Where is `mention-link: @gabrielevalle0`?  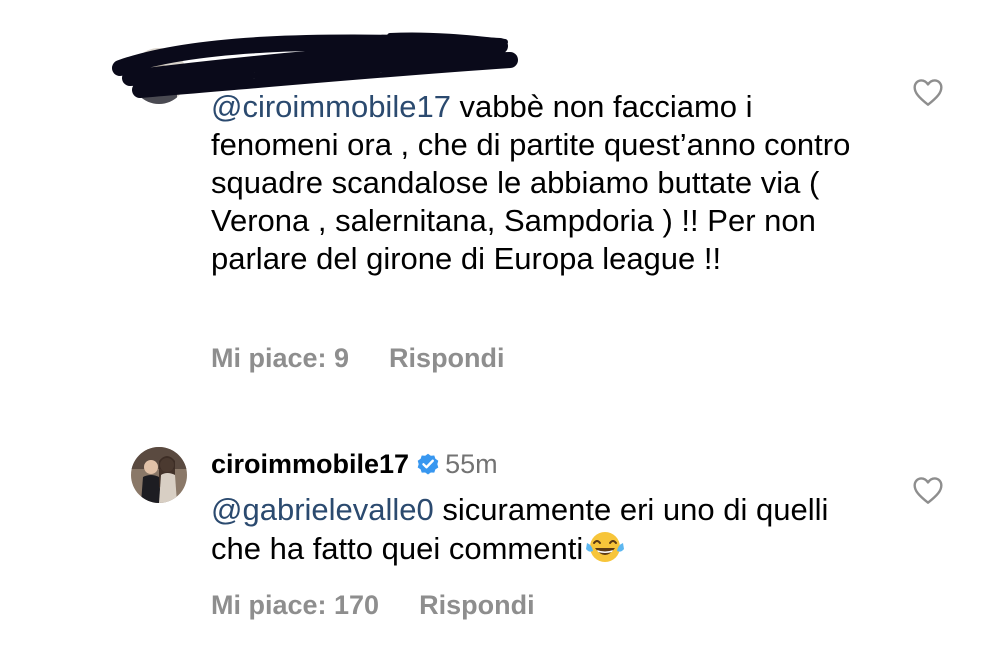
mention-link: @gabrielevalle0 is located at coordinates (322, 509).